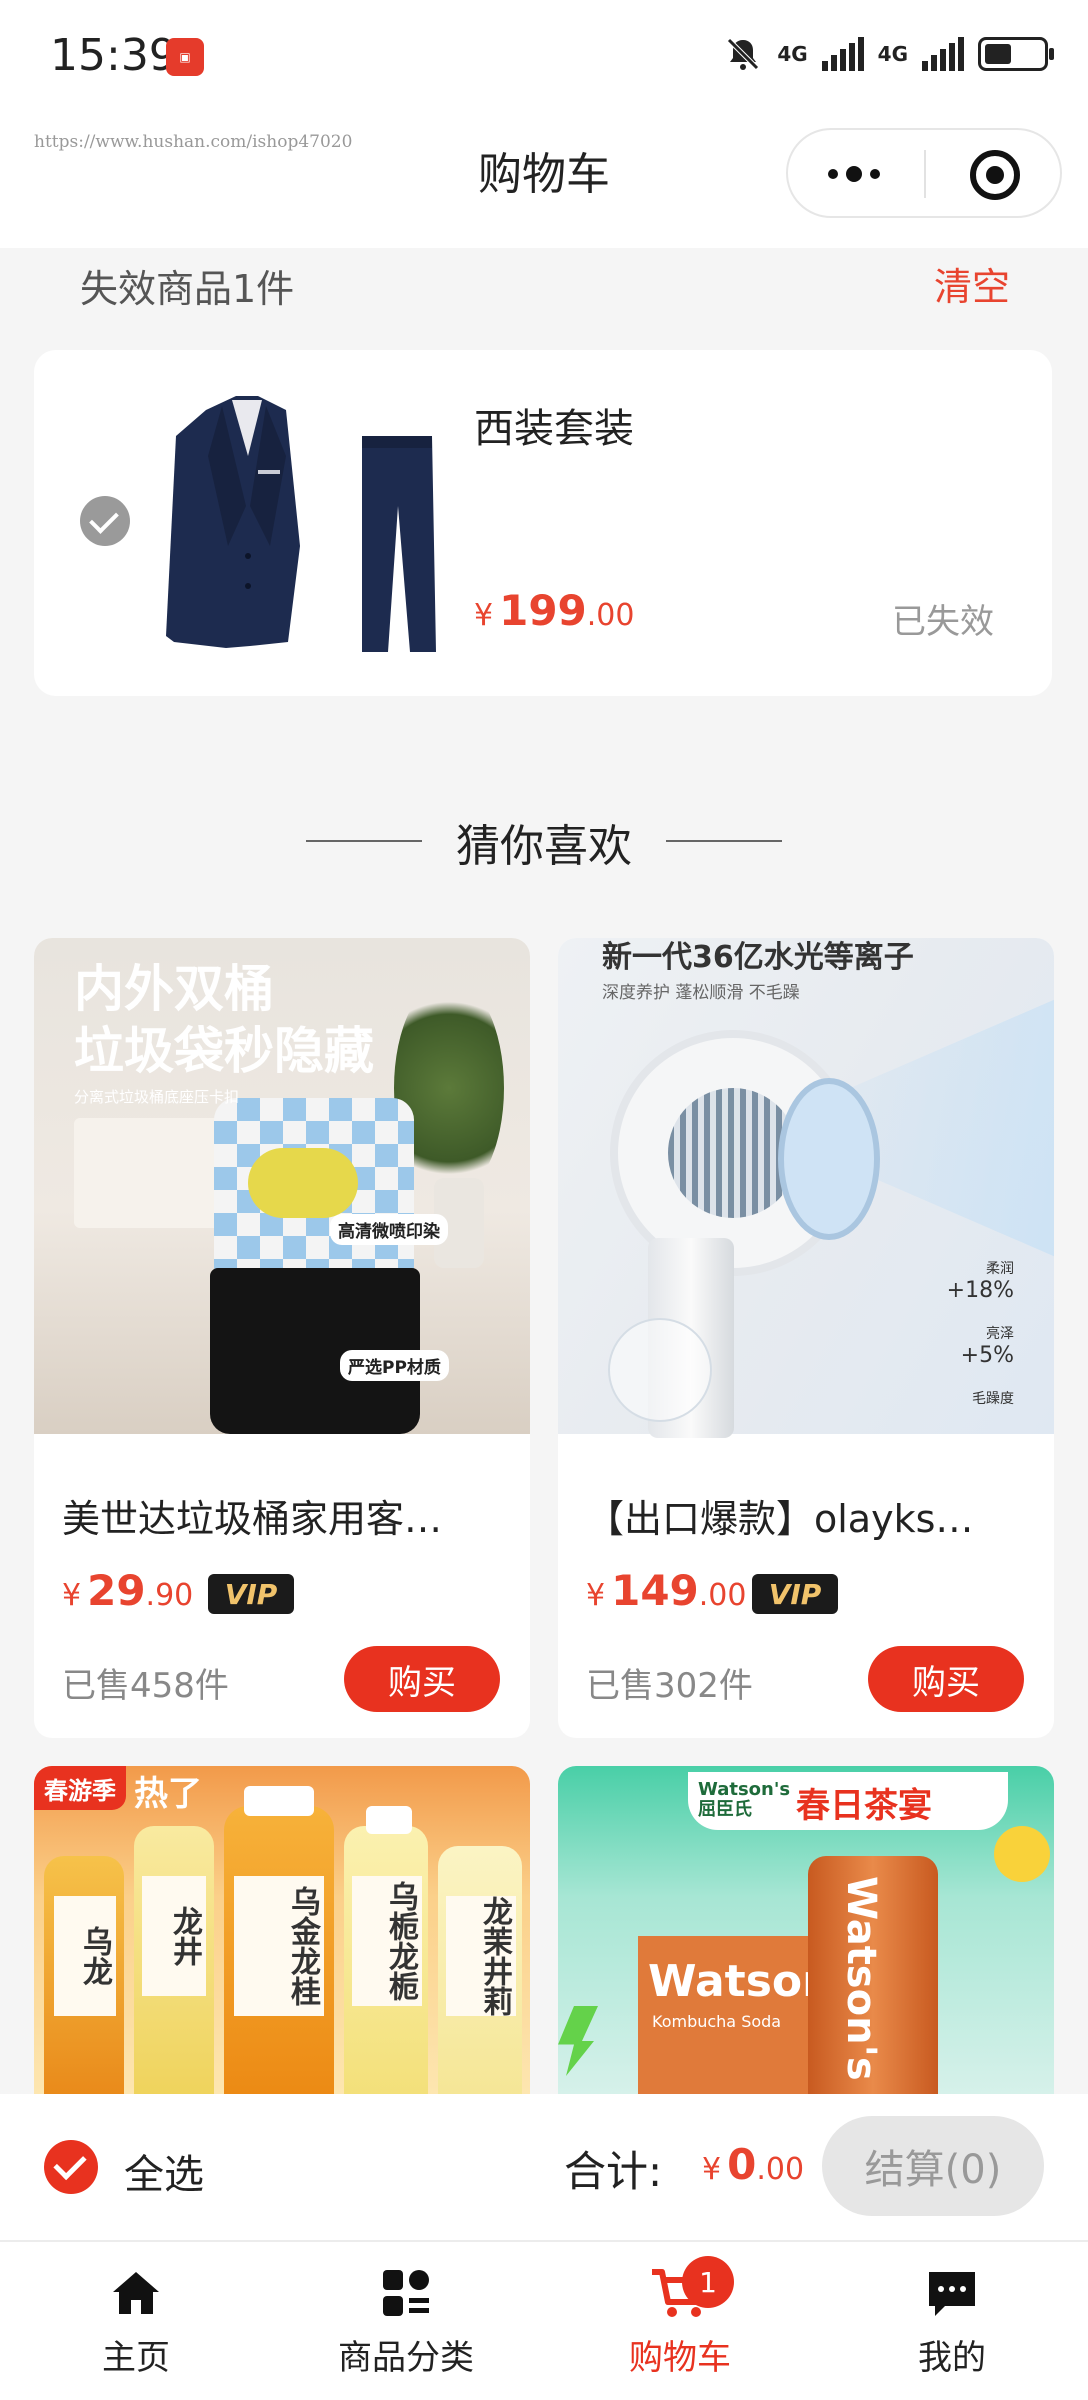 The width and height of the screenshot is (1088, 2400). Describe the element at coordinates (481, 1956) in the screenshot. I see `bottle-label-5: 龙茉井莉` at that location.